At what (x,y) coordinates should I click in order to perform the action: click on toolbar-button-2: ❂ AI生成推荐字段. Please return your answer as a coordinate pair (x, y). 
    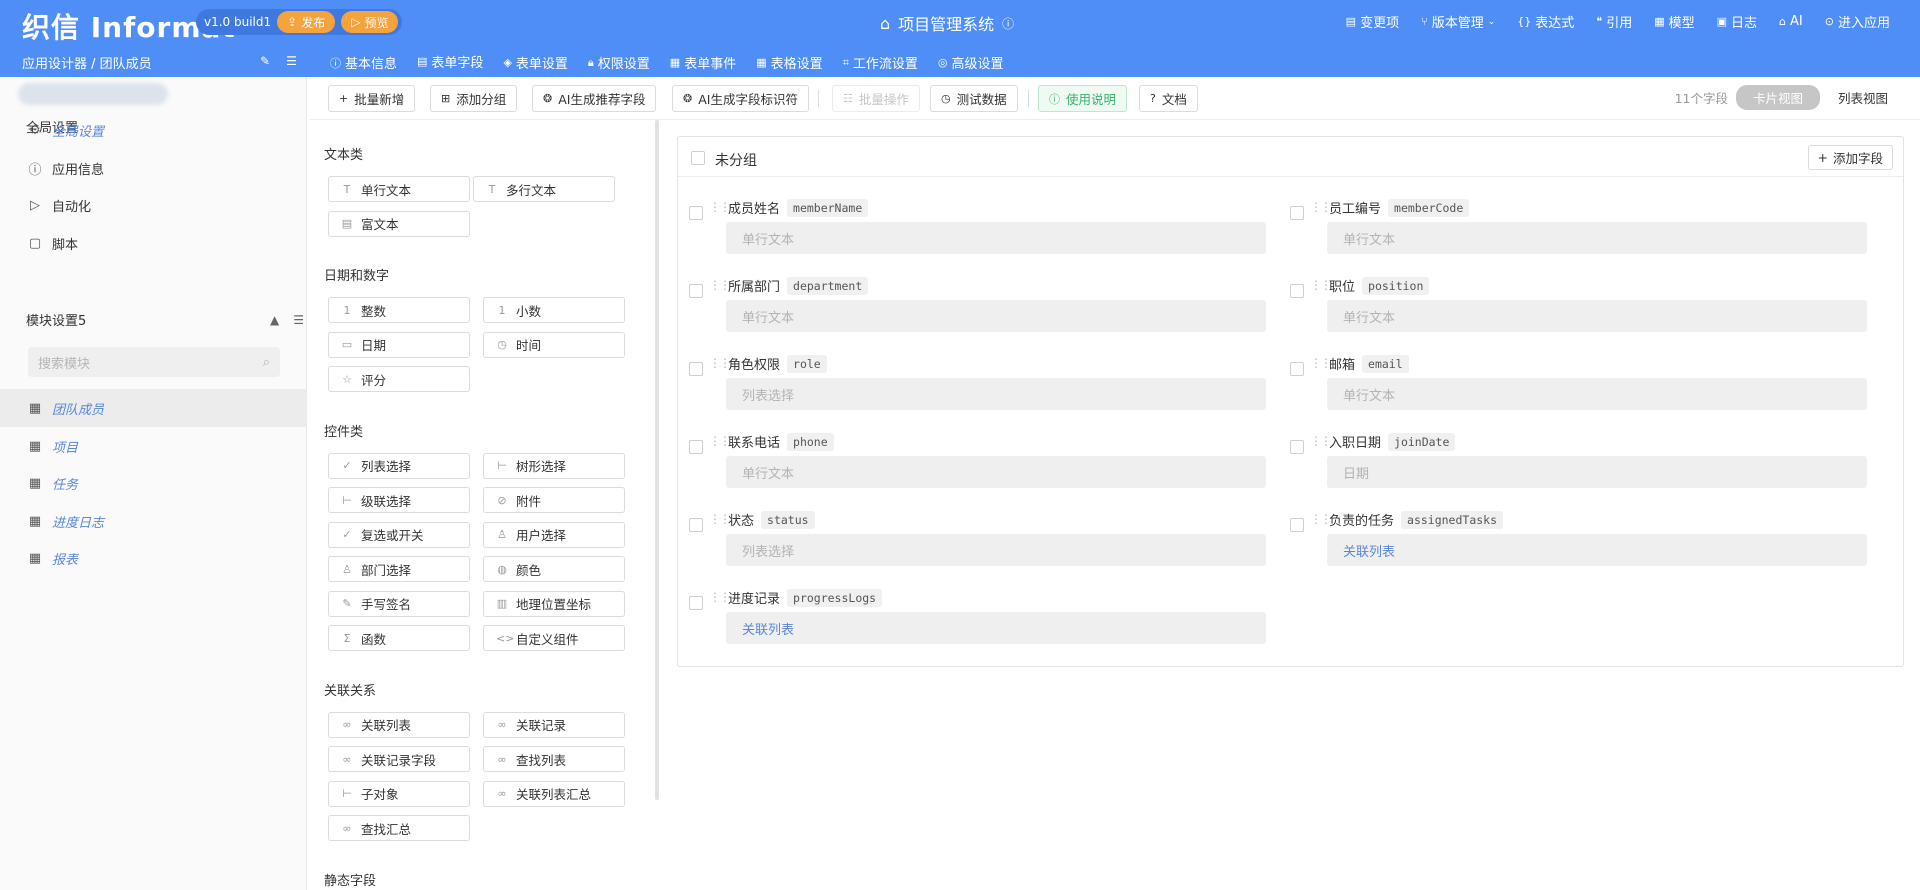
    Looking at the image, I should click on (594, 98).